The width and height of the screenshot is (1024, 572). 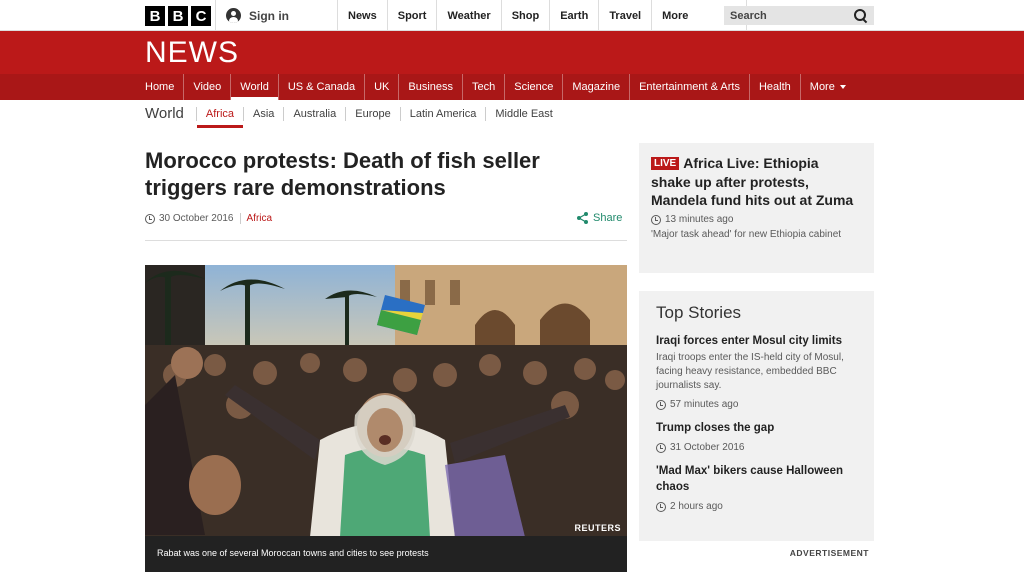 I want to click on share-icon, so click(x=582, y=218).